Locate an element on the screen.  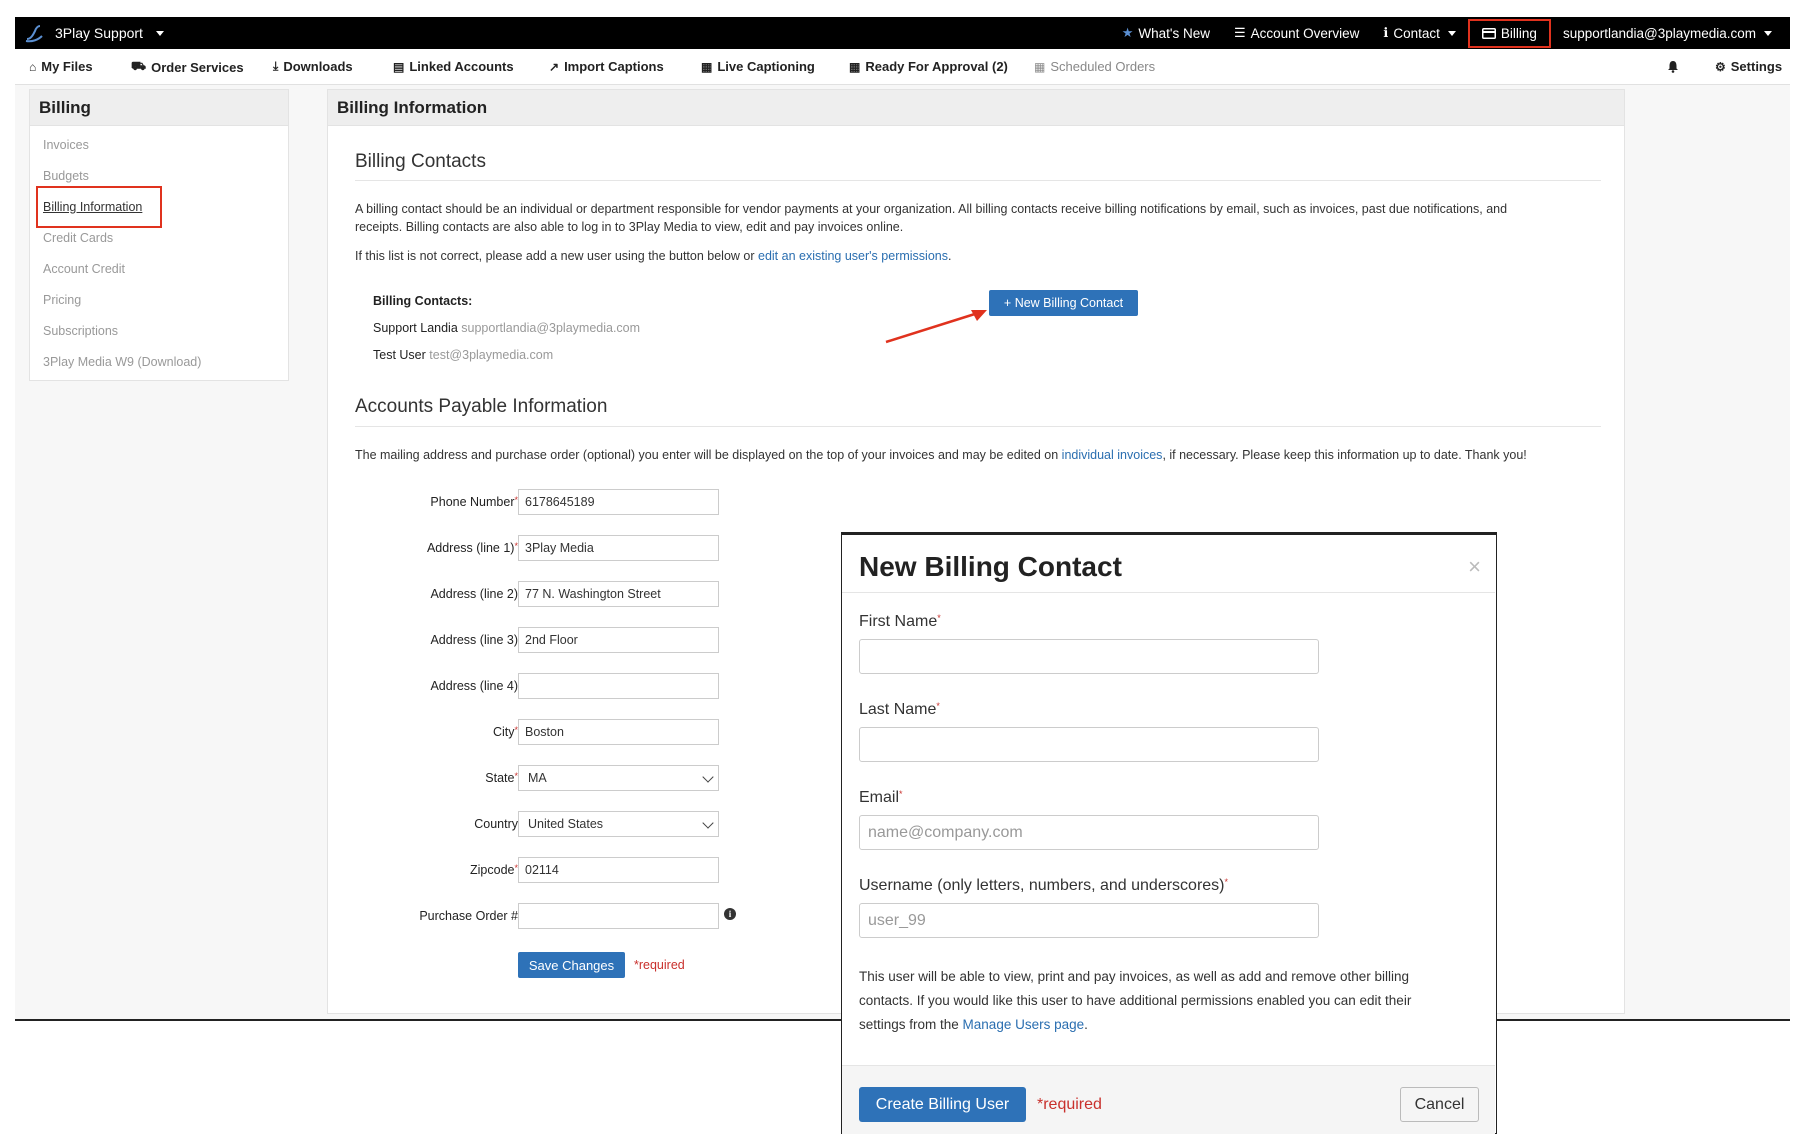
purchase-order-label: Purchase Order # is located at coordinates (468, 916).